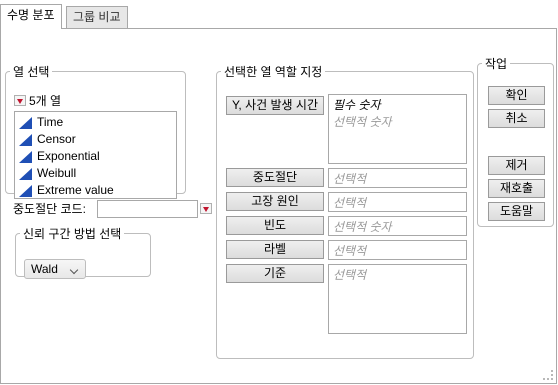 This screenshot has width=558, height=385. What do you see at coordinates (72, 234) in the screenshot?
I see `confidence-method-title: 신뢰 구간 방법 선택` at bounding box center [72, 234].